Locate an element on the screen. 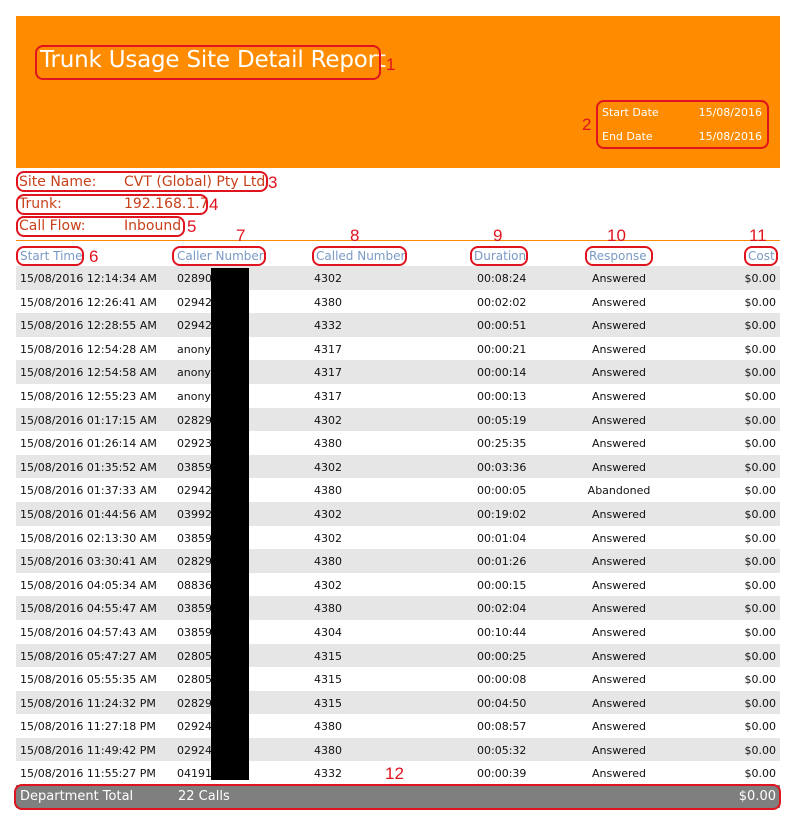  start-time-cell: 15/08/2016 11:55:27 PM is located at coordinates (88, 774).